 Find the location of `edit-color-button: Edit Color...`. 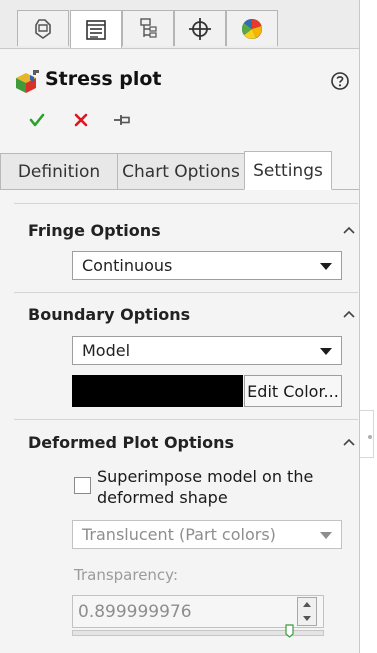

edit-color-button: Edit Color... is located at coordinates (293, 391).